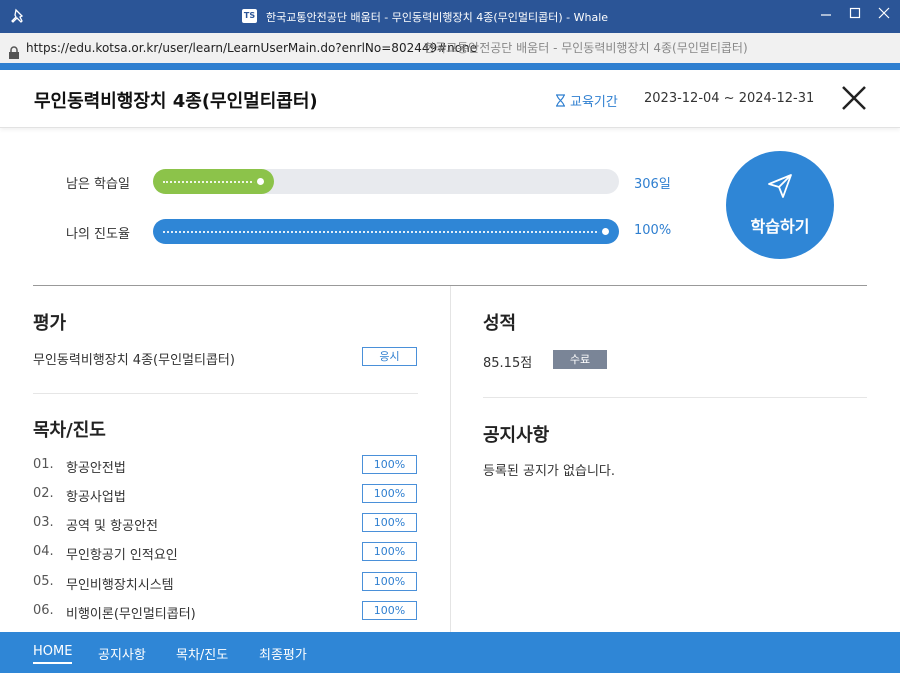 The height and width of the screenshot is (673, 900). Describe the element at coordinates (96, 468) in the screenshot. I see `toc-item-name: 항공안전법` at that location.